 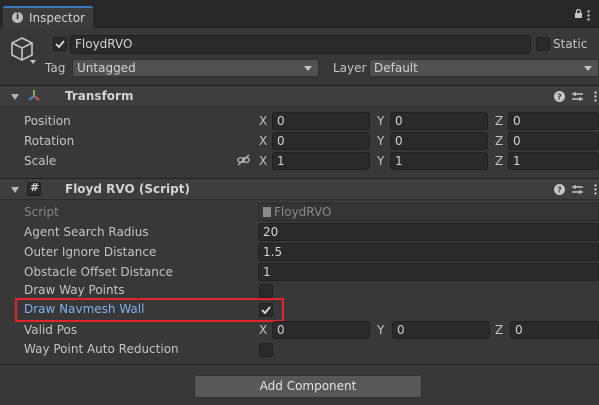 I want to click on add-component-button: Add Component, so click(x=308, y=386).